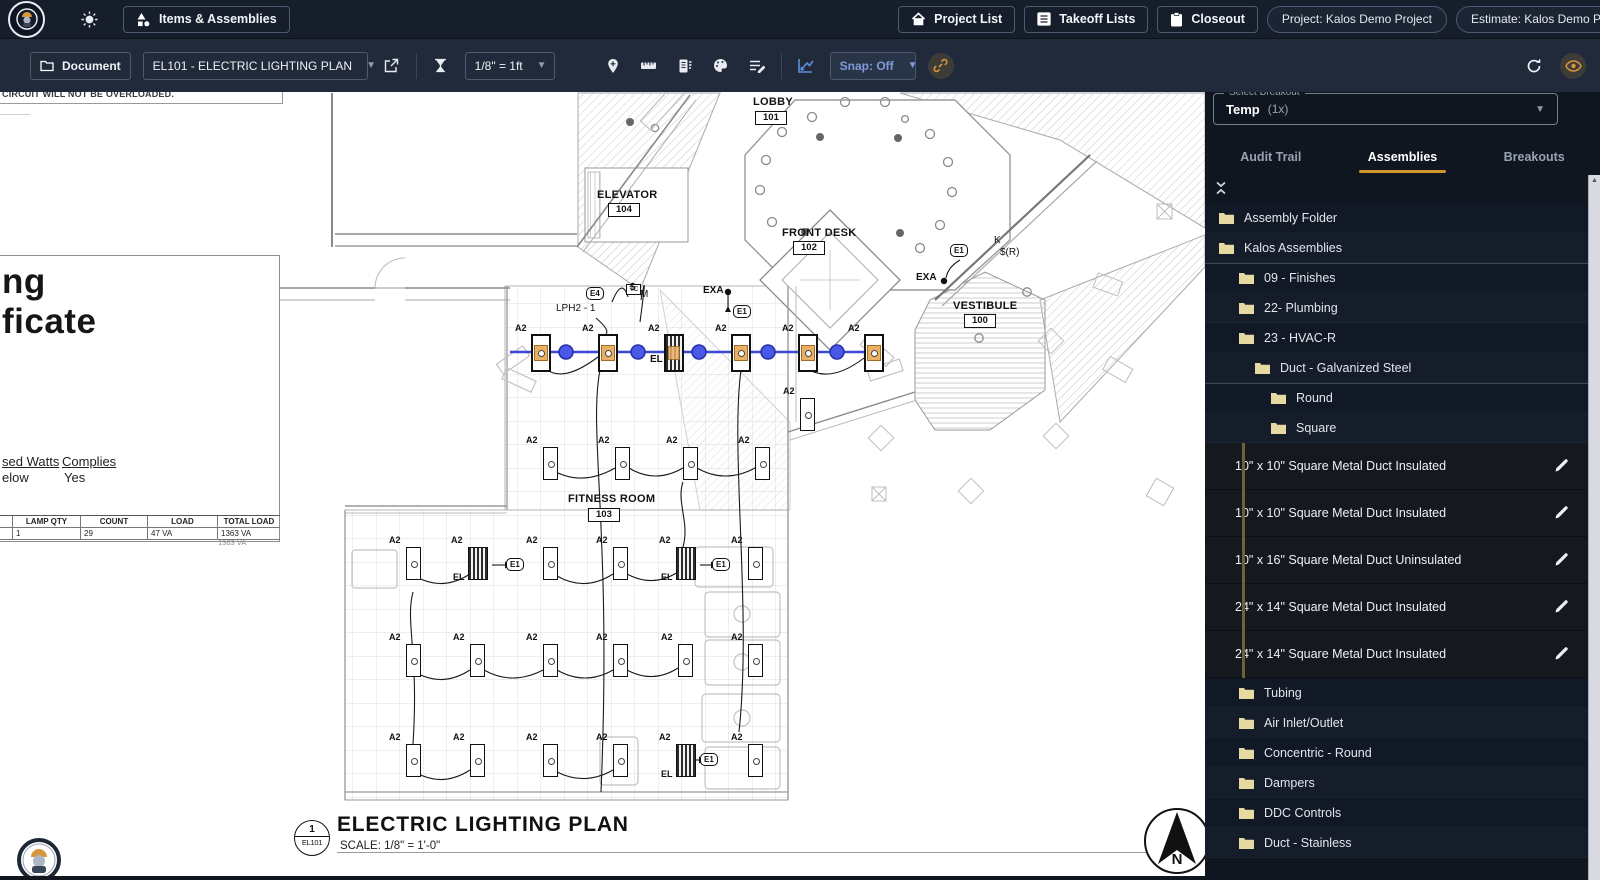 This screenshot has height=880, width=1600. What do you see at coordinates (1397, 218) in the screenshot?
I see `tree-folder-assembly-folder: Assembly Folder` at bounding box center [1397, 218].